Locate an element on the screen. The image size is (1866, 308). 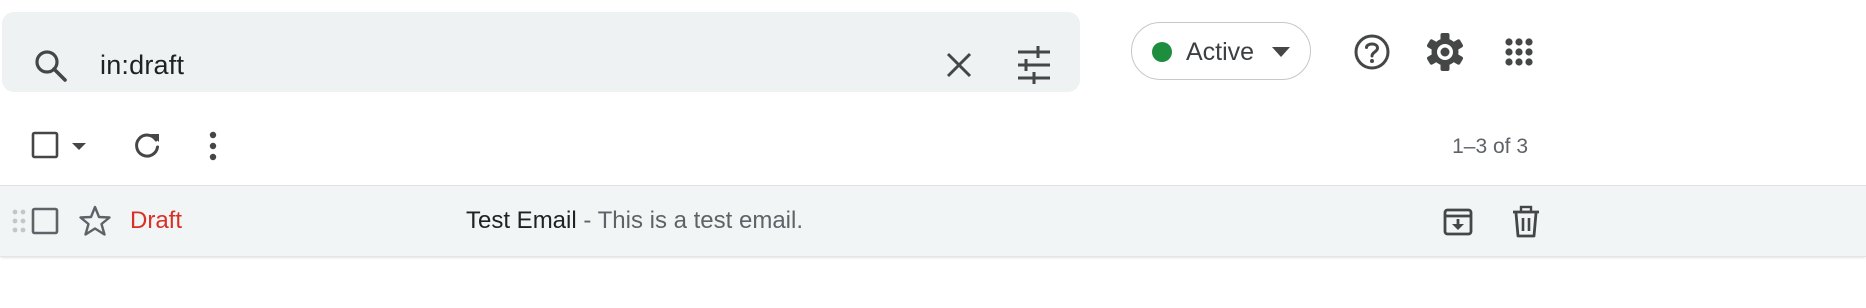
trash-icon is located at coordinates (1526, 222).